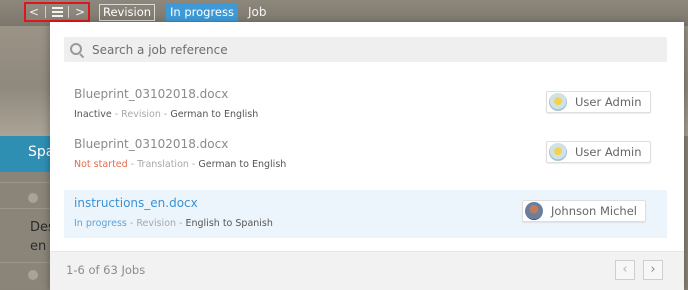  I want to click on status-badge: In progress, so click(202, 12).